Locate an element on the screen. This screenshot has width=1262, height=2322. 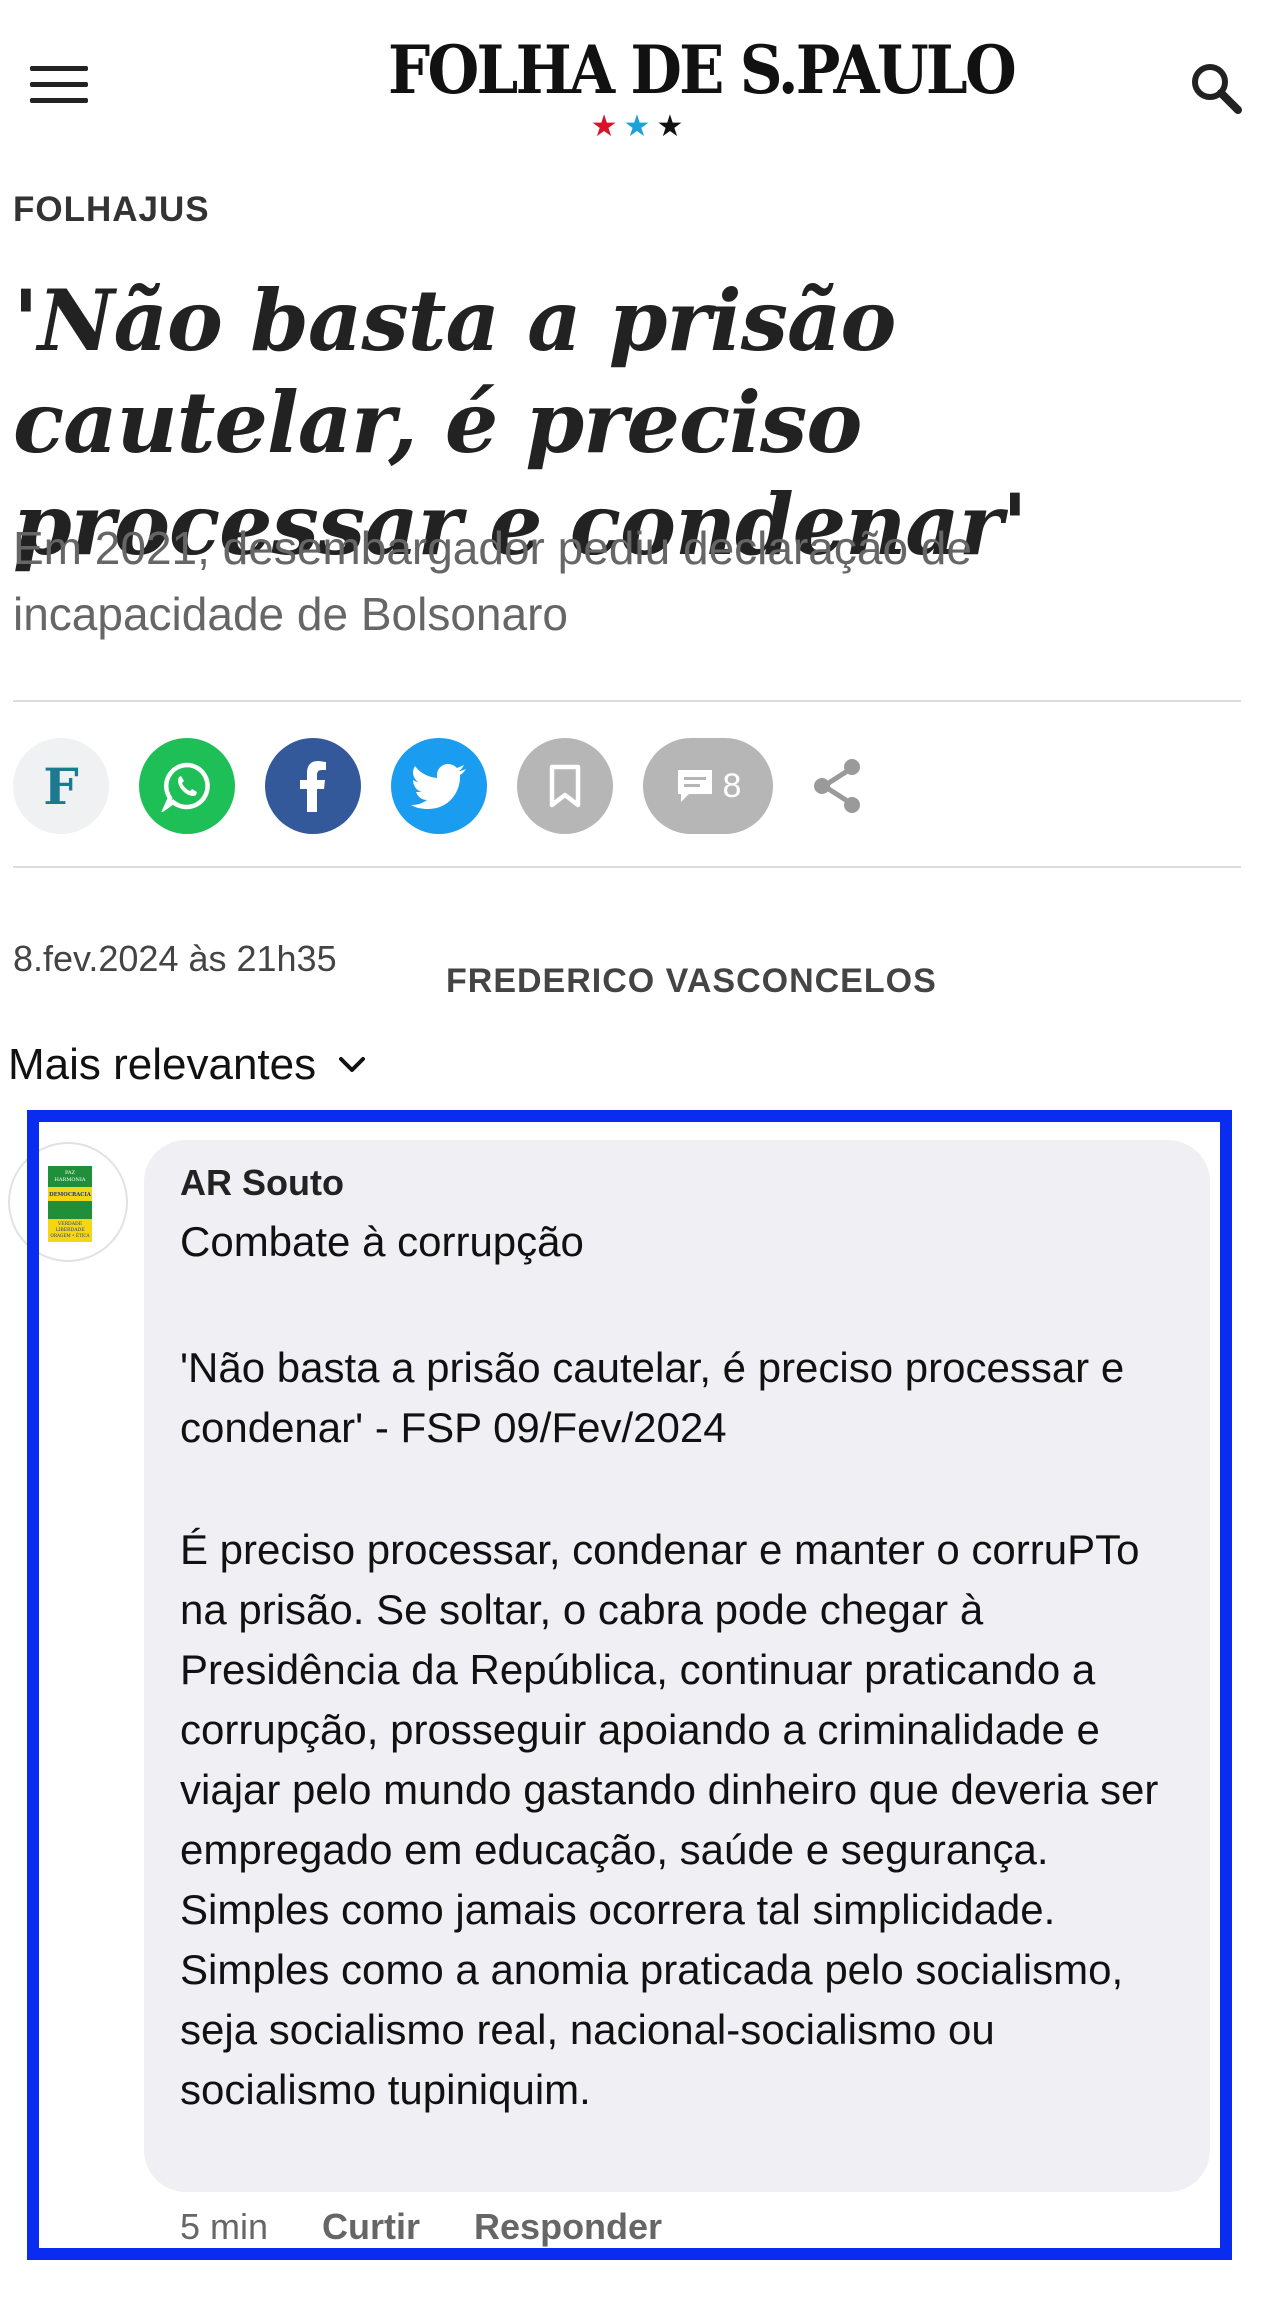
folha-f-icon: F is located at coordinates (61, 786).